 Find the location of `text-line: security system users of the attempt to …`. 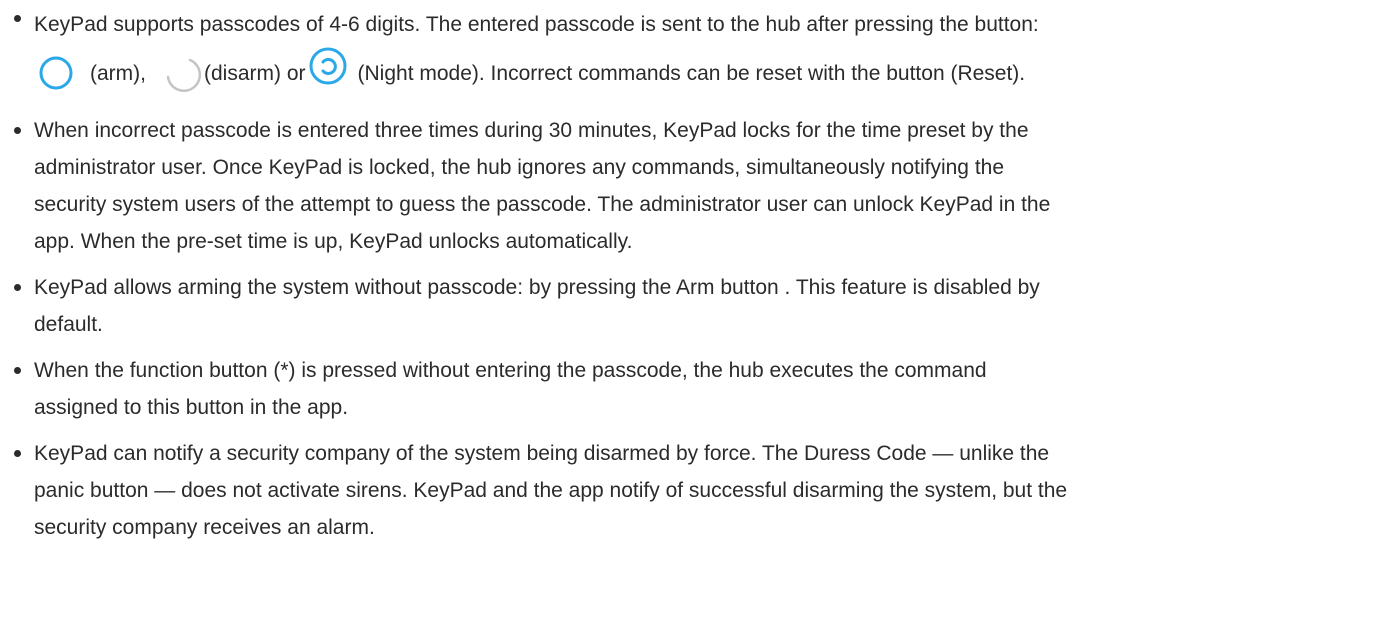

text-line: security system users of the attempt to … is located at coordinates (542, 204).